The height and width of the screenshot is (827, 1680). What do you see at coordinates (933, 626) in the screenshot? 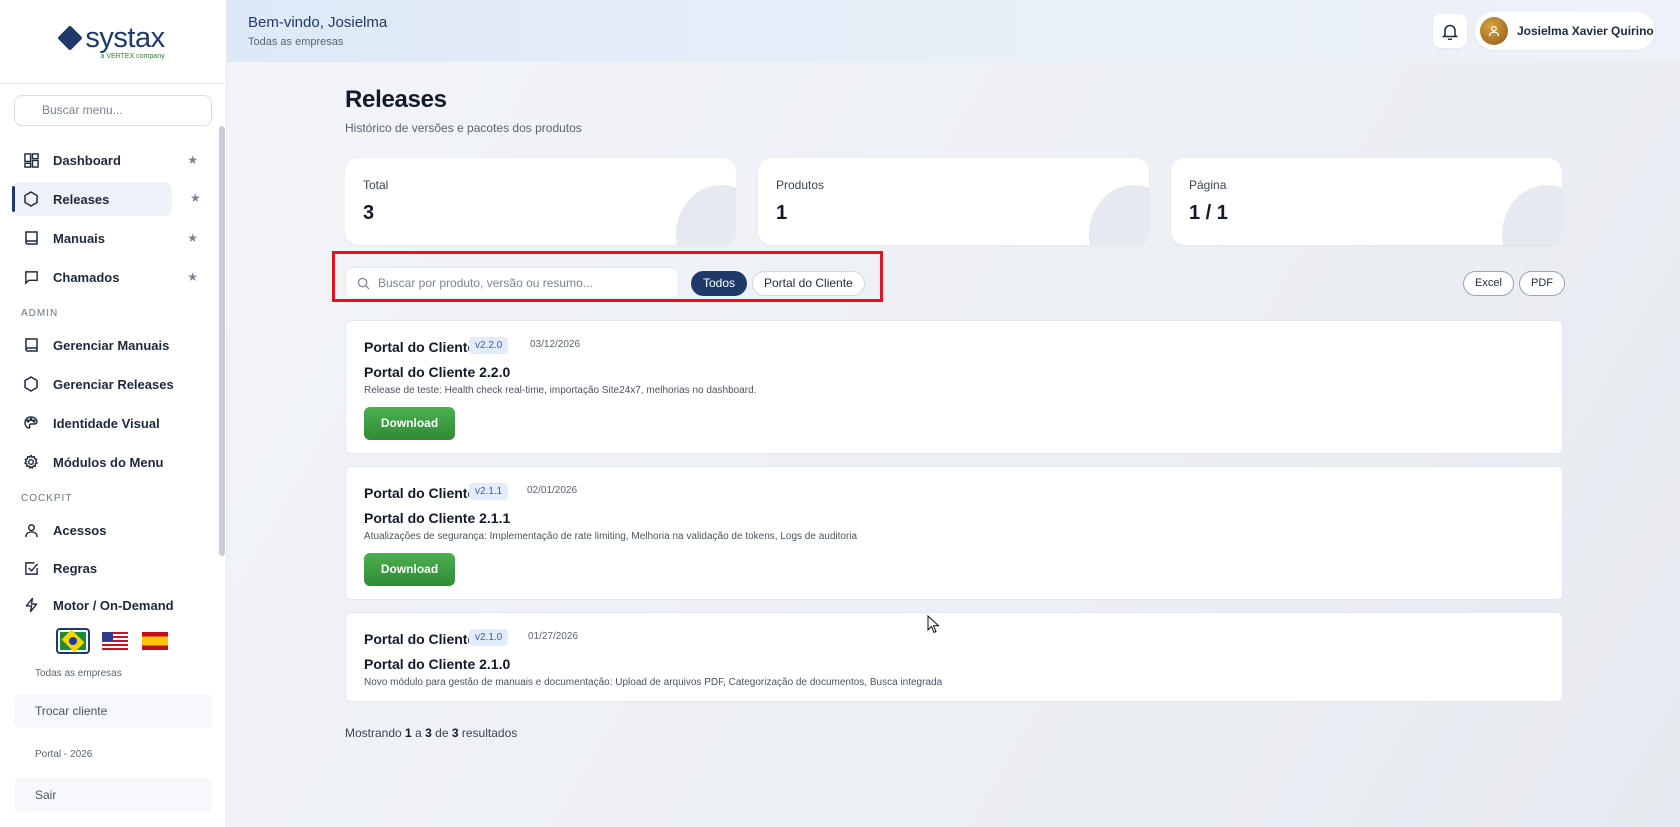
I see `mouse-cursor-icon` at bounding box center [933, 626].